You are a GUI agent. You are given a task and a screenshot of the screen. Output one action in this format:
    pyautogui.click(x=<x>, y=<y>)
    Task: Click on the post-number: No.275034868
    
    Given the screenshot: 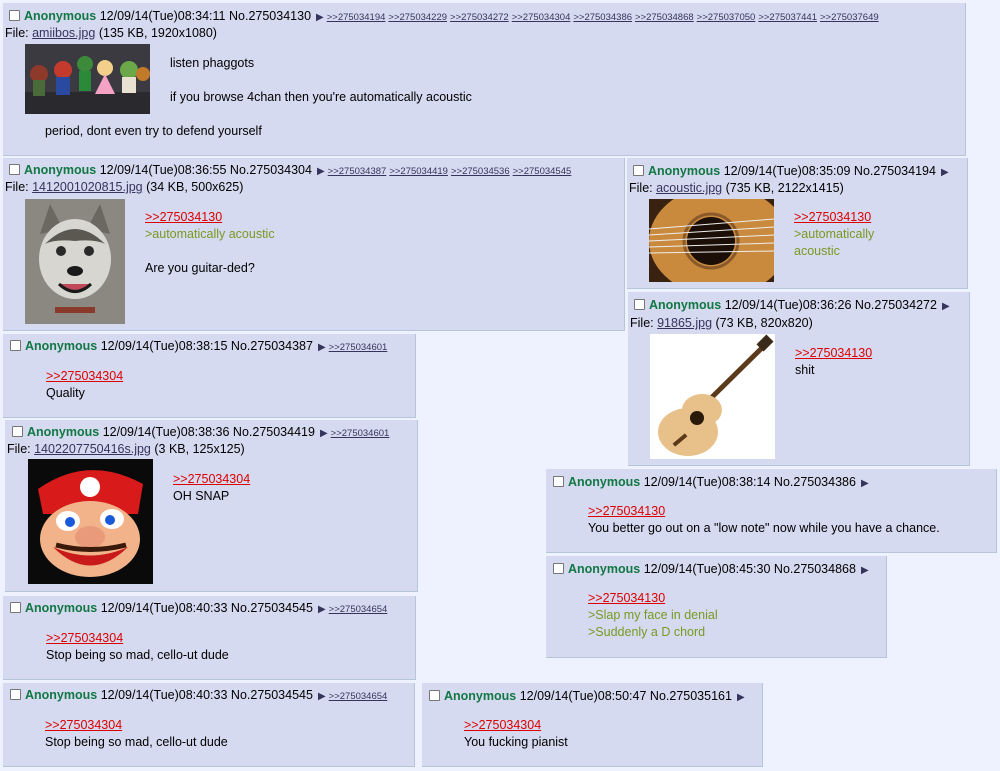 What is the action you would take?
    pyautogui.click(x=815, y=569)
    